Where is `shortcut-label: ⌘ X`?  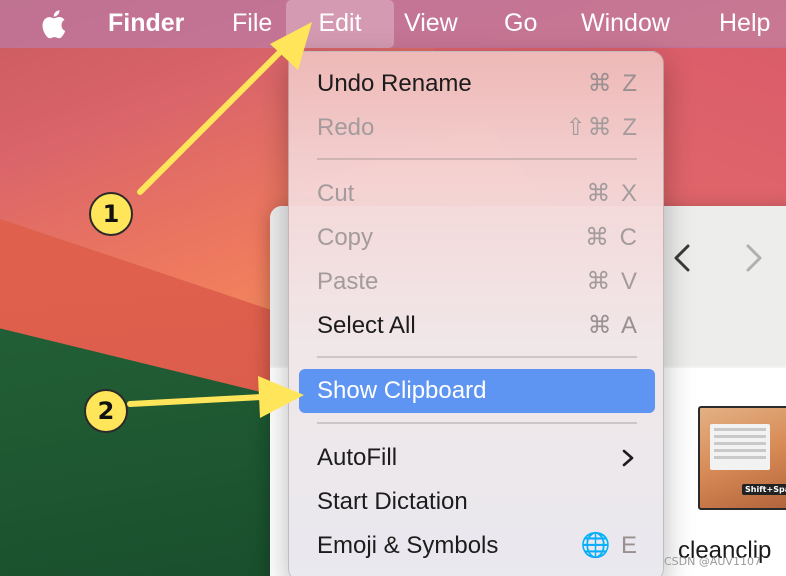
shortcut-label: ⌘ X is located at coordinates (612, 193).